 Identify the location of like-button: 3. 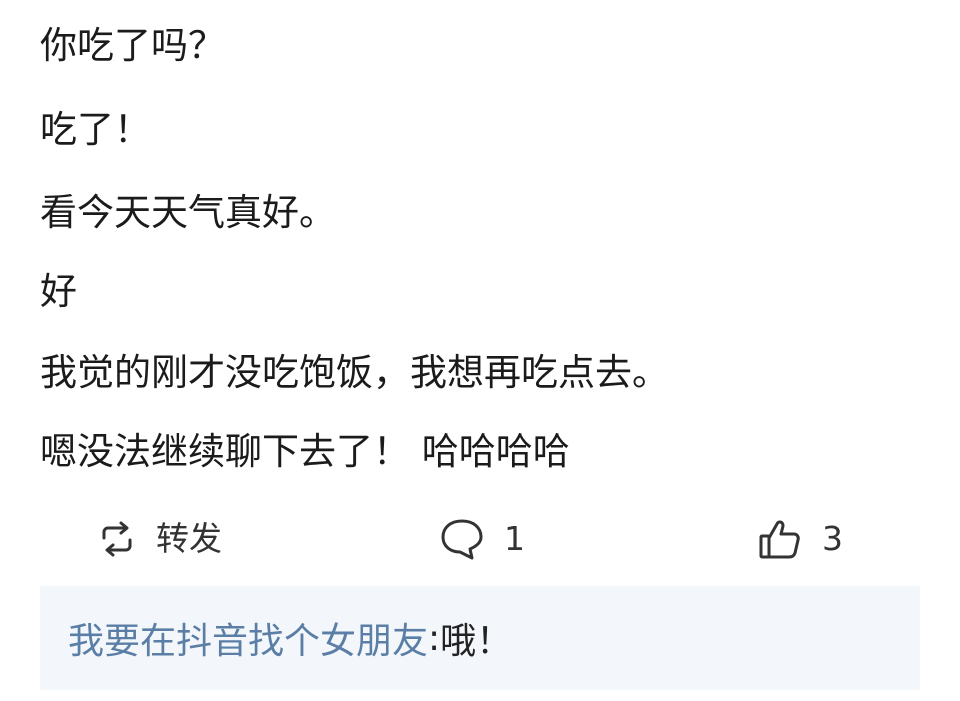
(799, 539).